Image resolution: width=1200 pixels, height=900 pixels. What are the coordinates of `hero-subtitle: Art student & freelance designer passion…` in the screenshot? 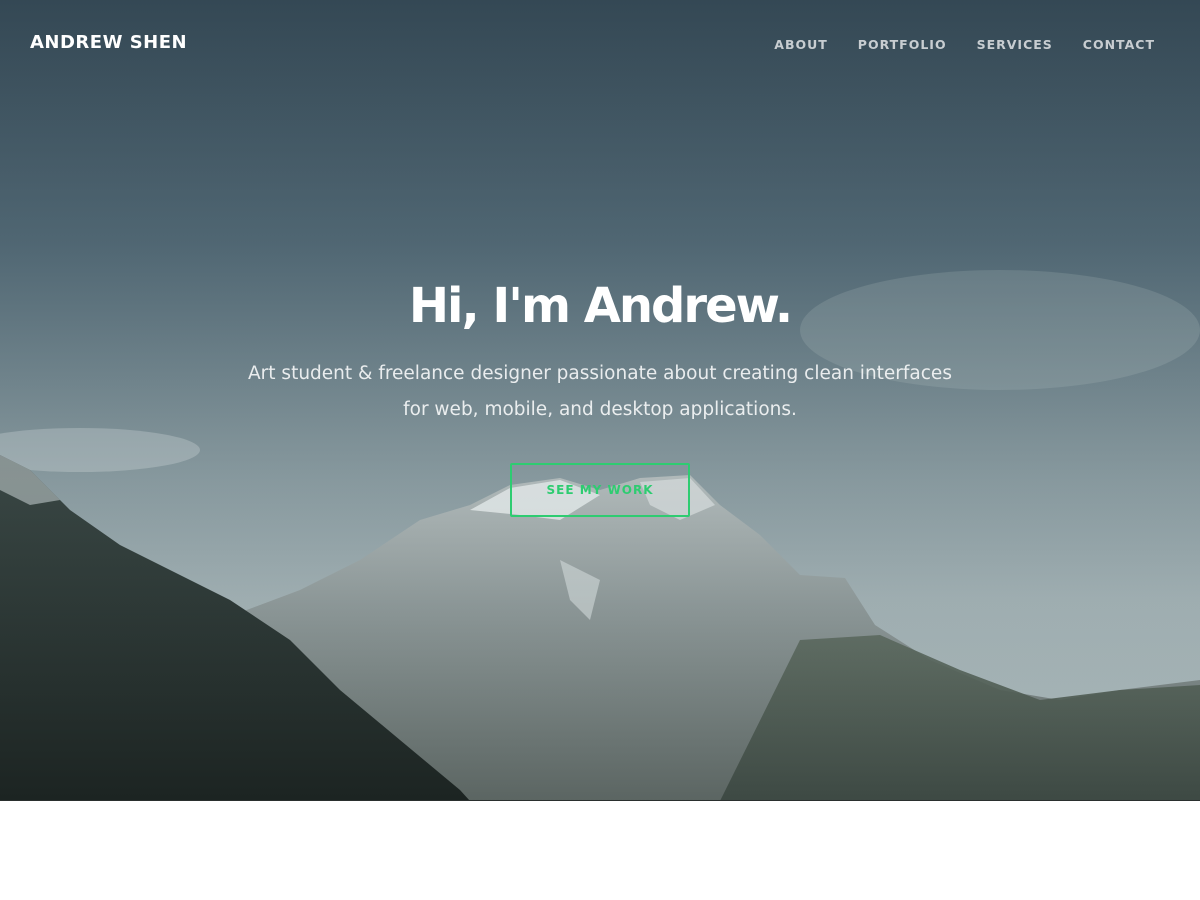 It's located at (600, 391).